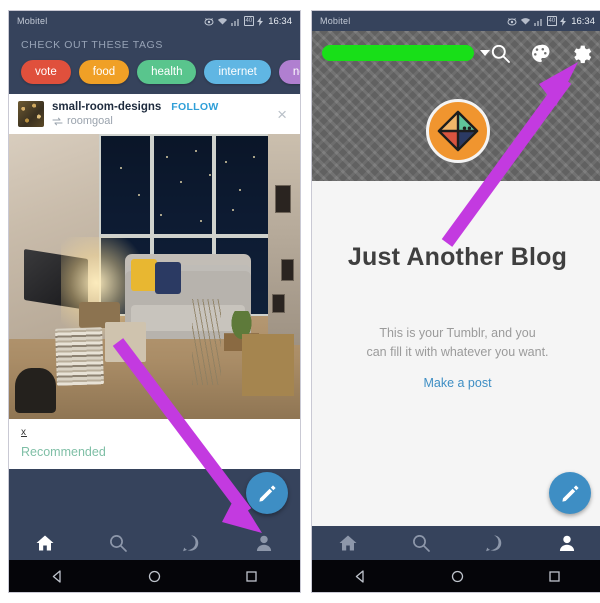 The width and height of the screenshot is (600, 603). I want to click on diamond-logo-icon, so click(458, 131).